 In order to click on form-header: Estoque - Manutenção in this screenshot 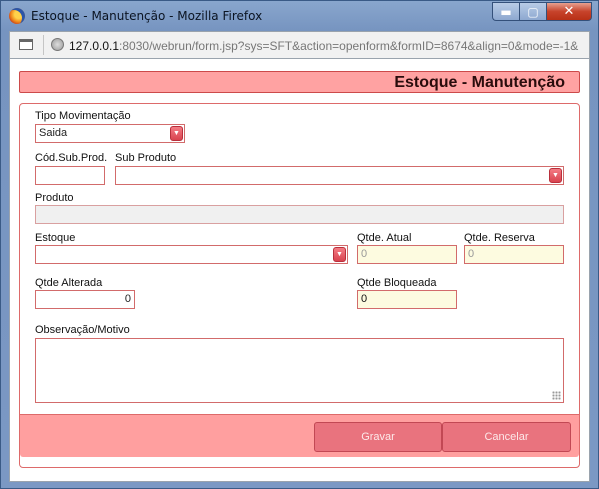, I will do `click(299, 82)`.